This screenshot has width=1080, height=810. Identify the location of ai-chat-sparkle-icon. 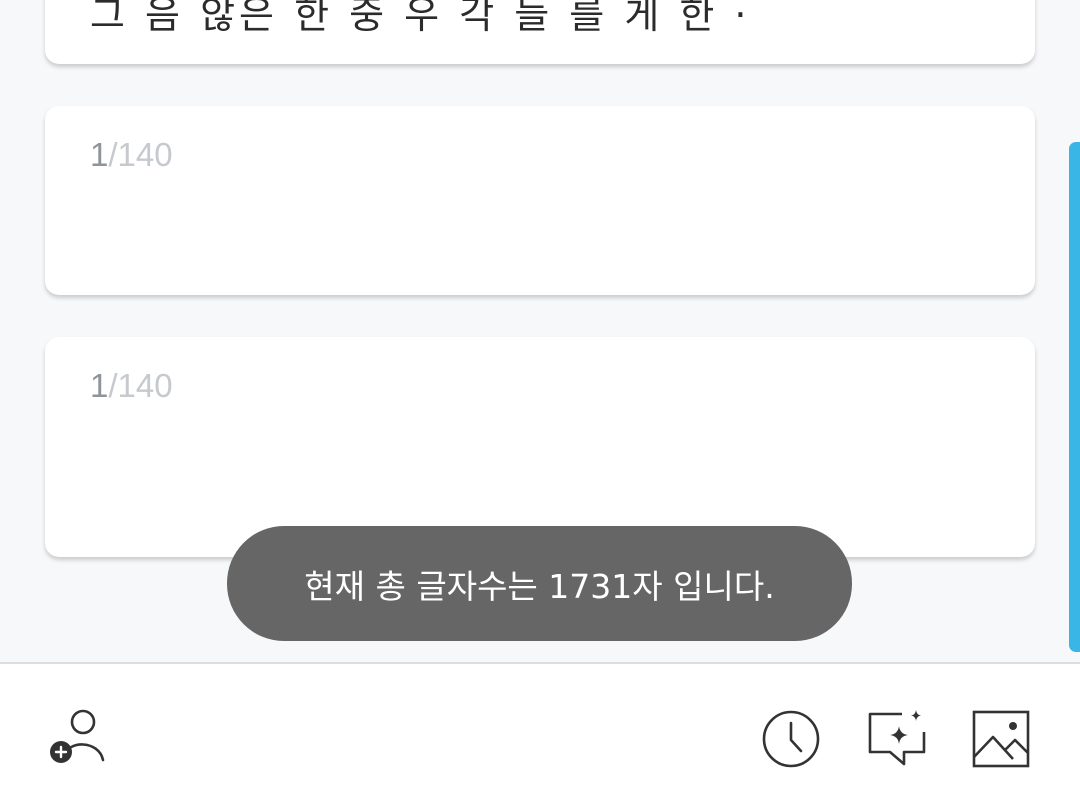
(897, 738).